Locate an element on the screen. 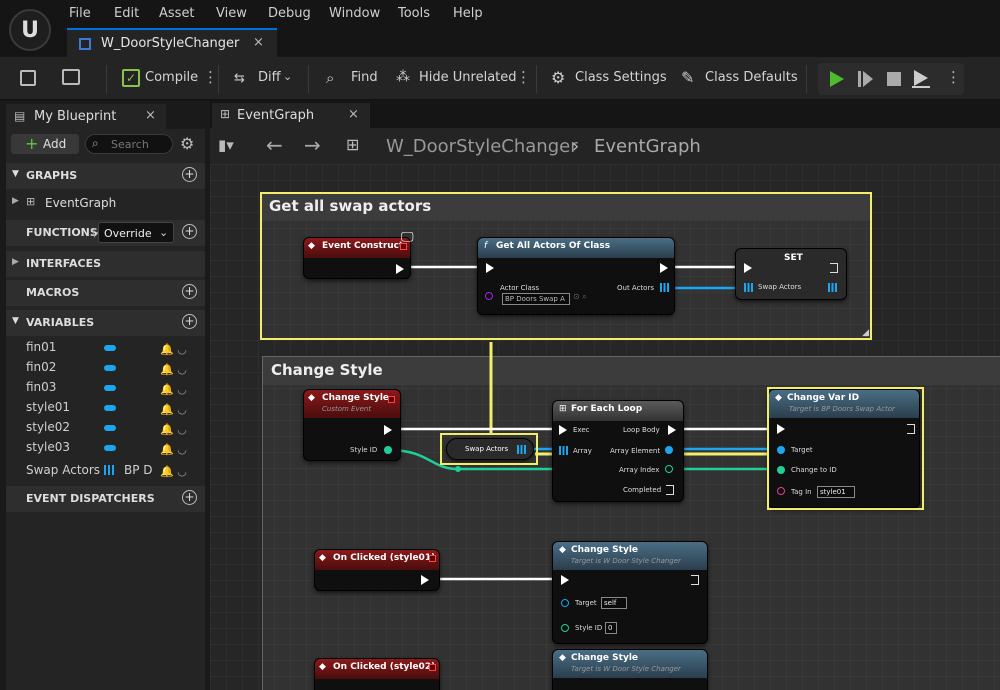  array-element-pin is located at coordinates (669, 450).